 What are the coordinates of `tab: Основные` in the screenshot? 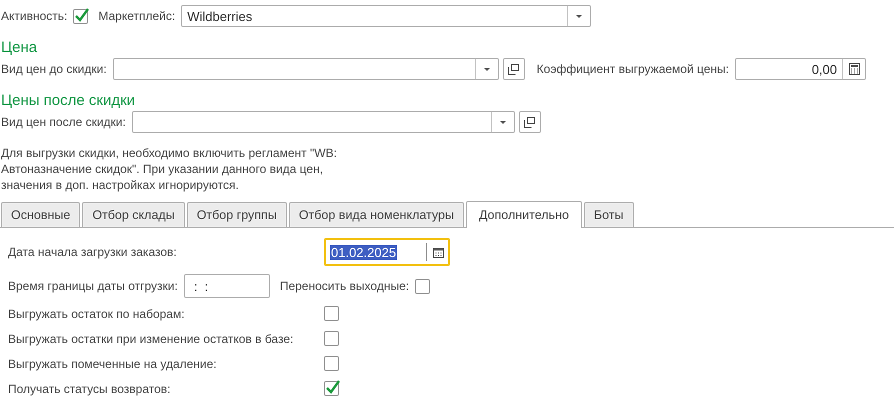 It's located at (40, 214).